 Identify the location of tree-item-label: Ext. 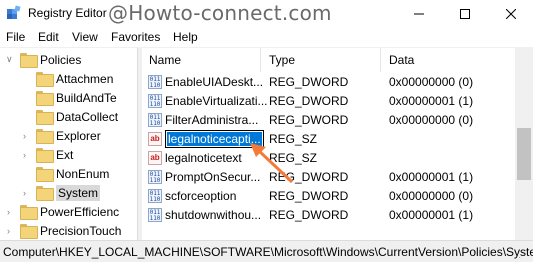
(65, 154).